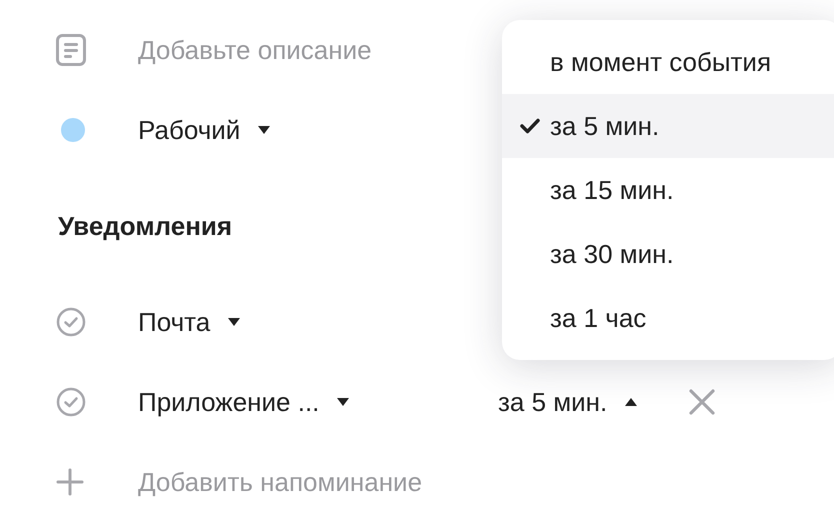 This screenshot has height=530, width=834. What do you see at coordinates (298, 50) in the screenshot?
I see `description-field: Добавьте описание` at bounding box center [298, 50].